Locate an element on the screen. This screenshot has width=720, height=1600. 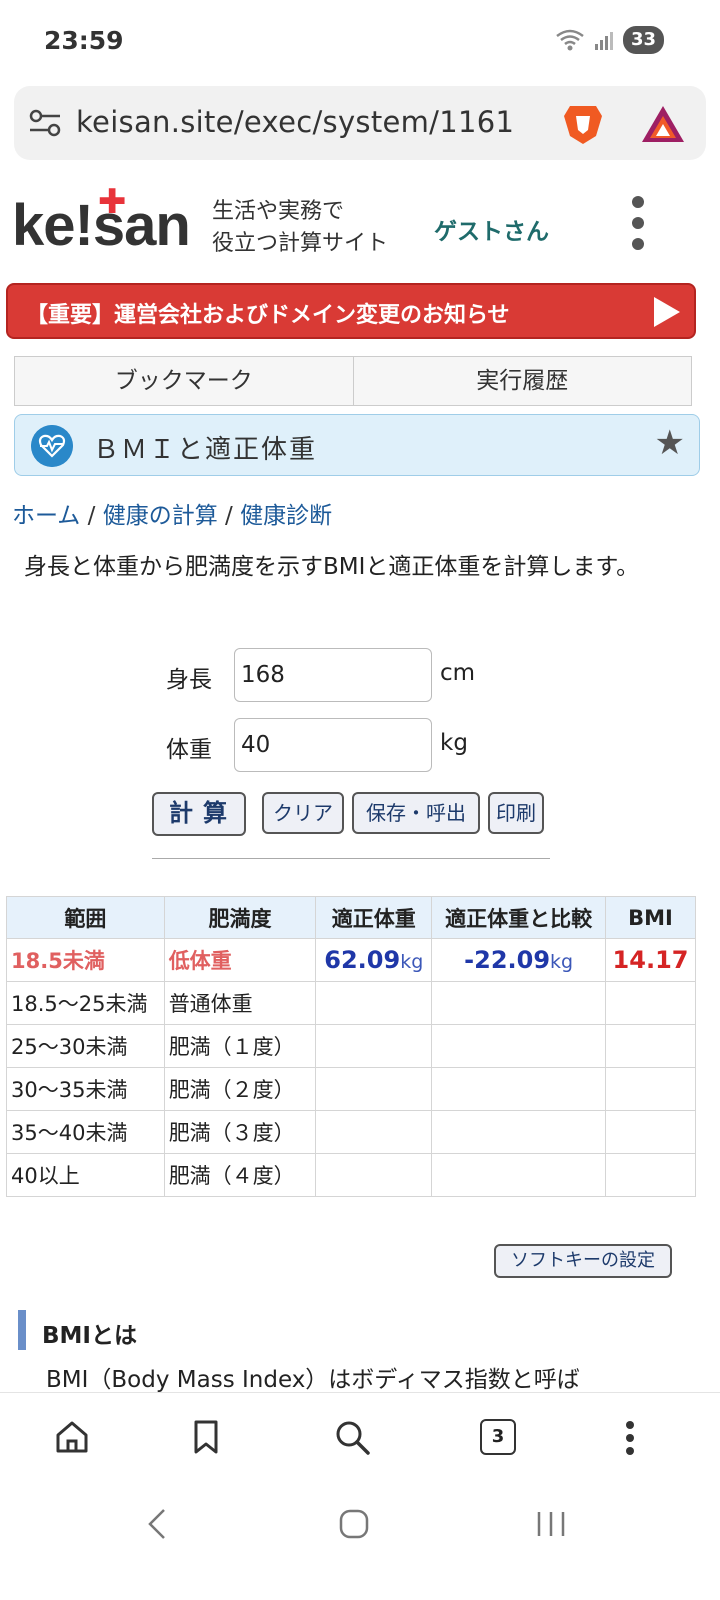
col-diff: 適正体重と比較 is located at coordinates (519, 917).